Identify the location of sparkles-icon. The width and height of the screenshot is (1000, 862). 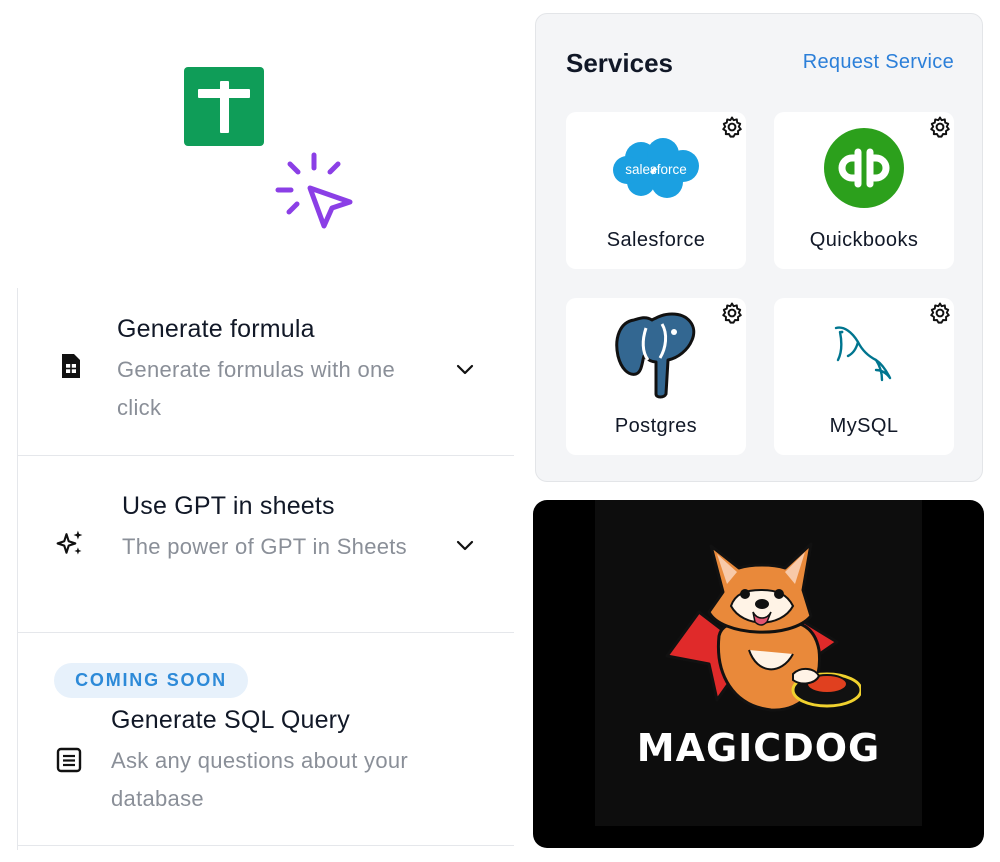
(69, 542).